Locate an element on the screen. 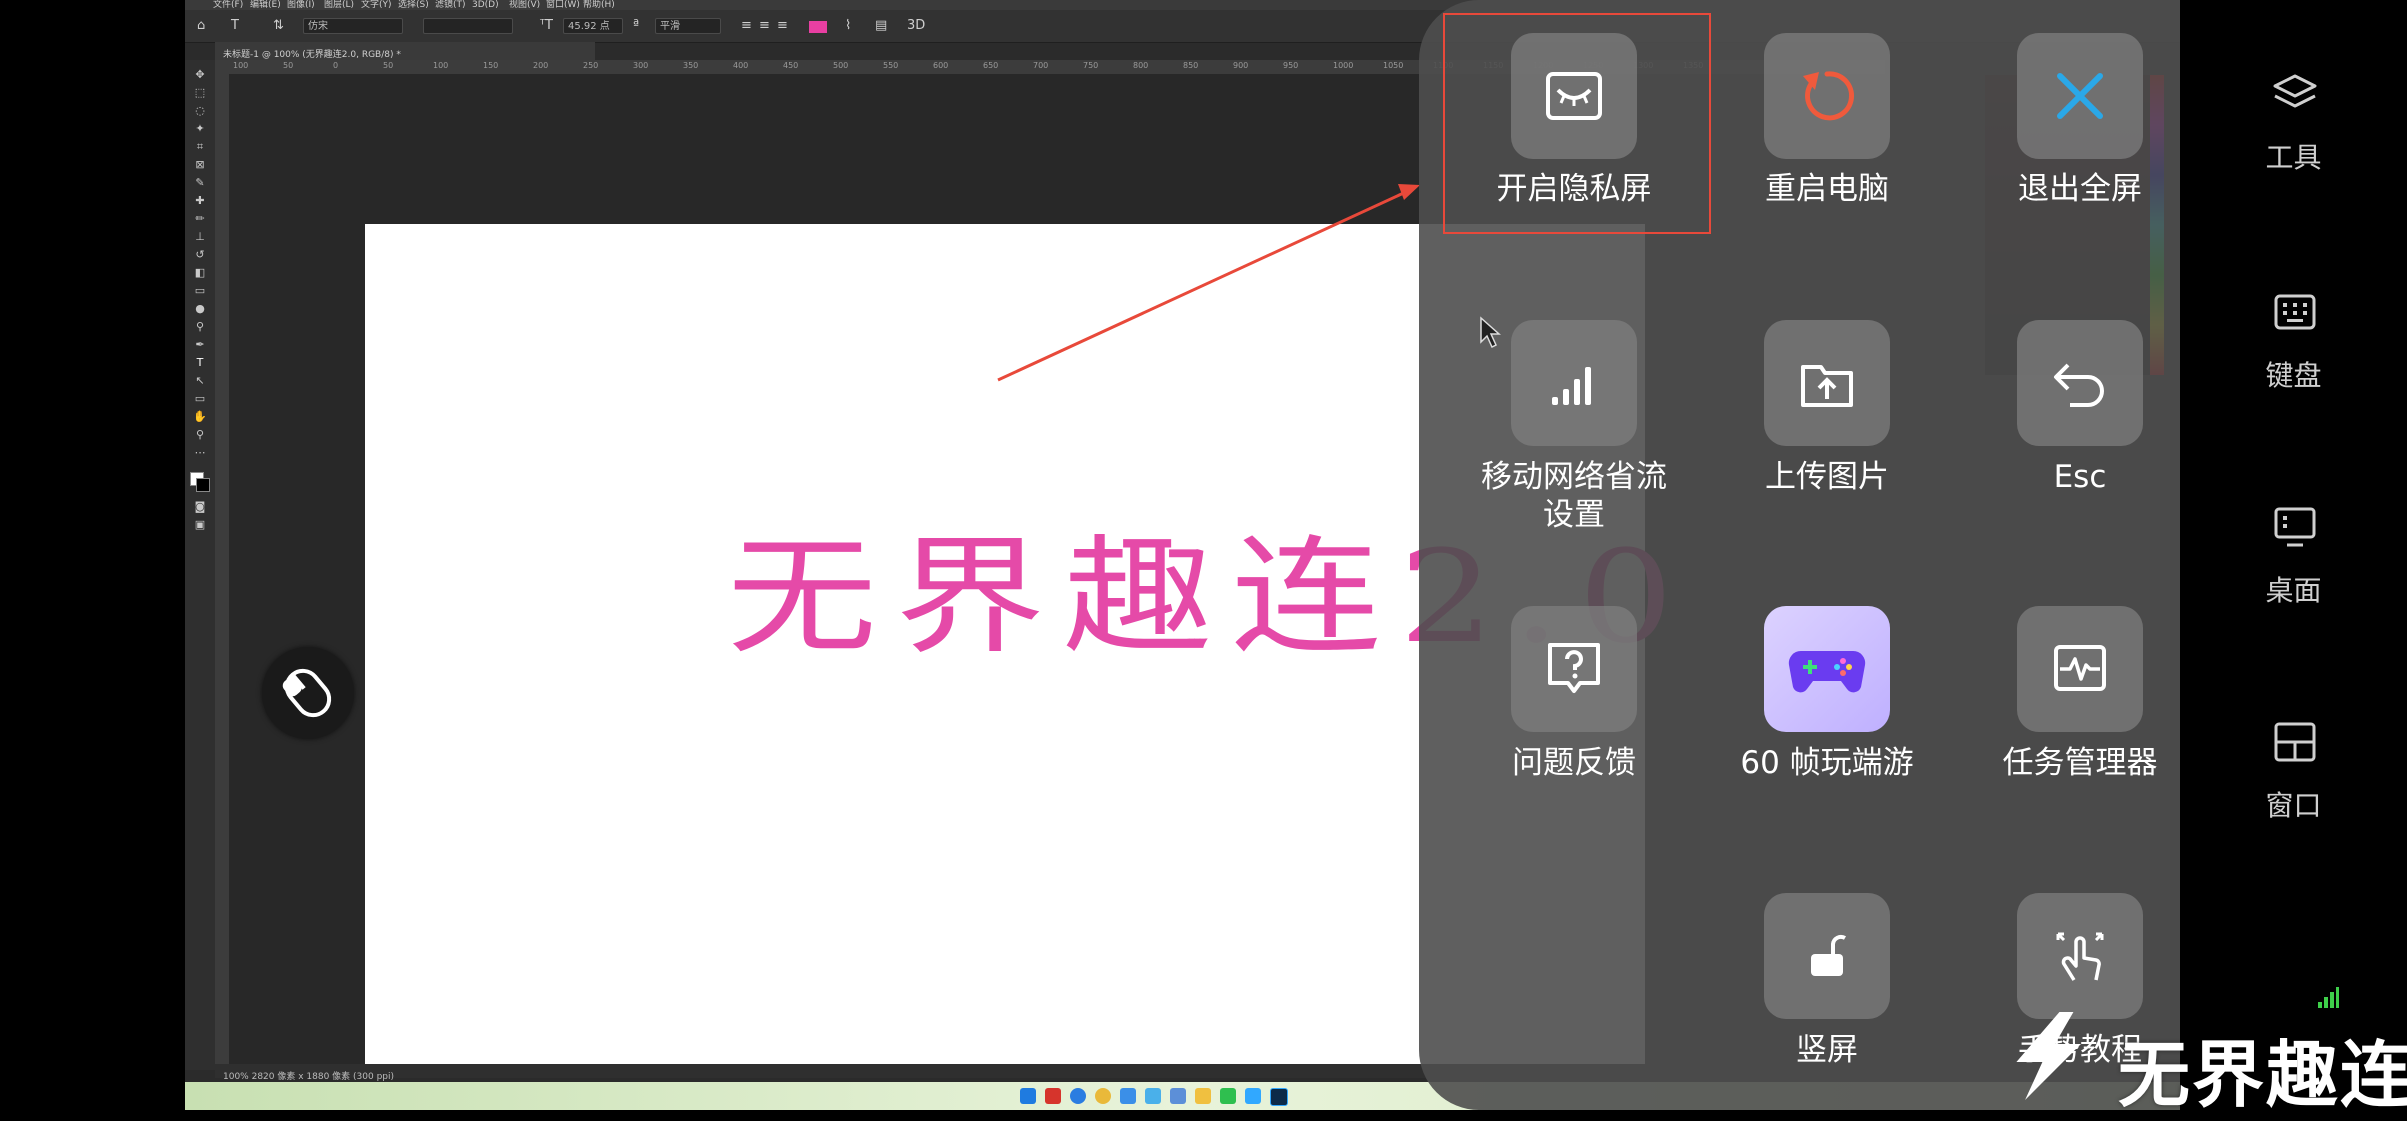 The width and height of the screenshot is (2407, 1121). portrait-mode-button is located at coordinates (1827, 956).